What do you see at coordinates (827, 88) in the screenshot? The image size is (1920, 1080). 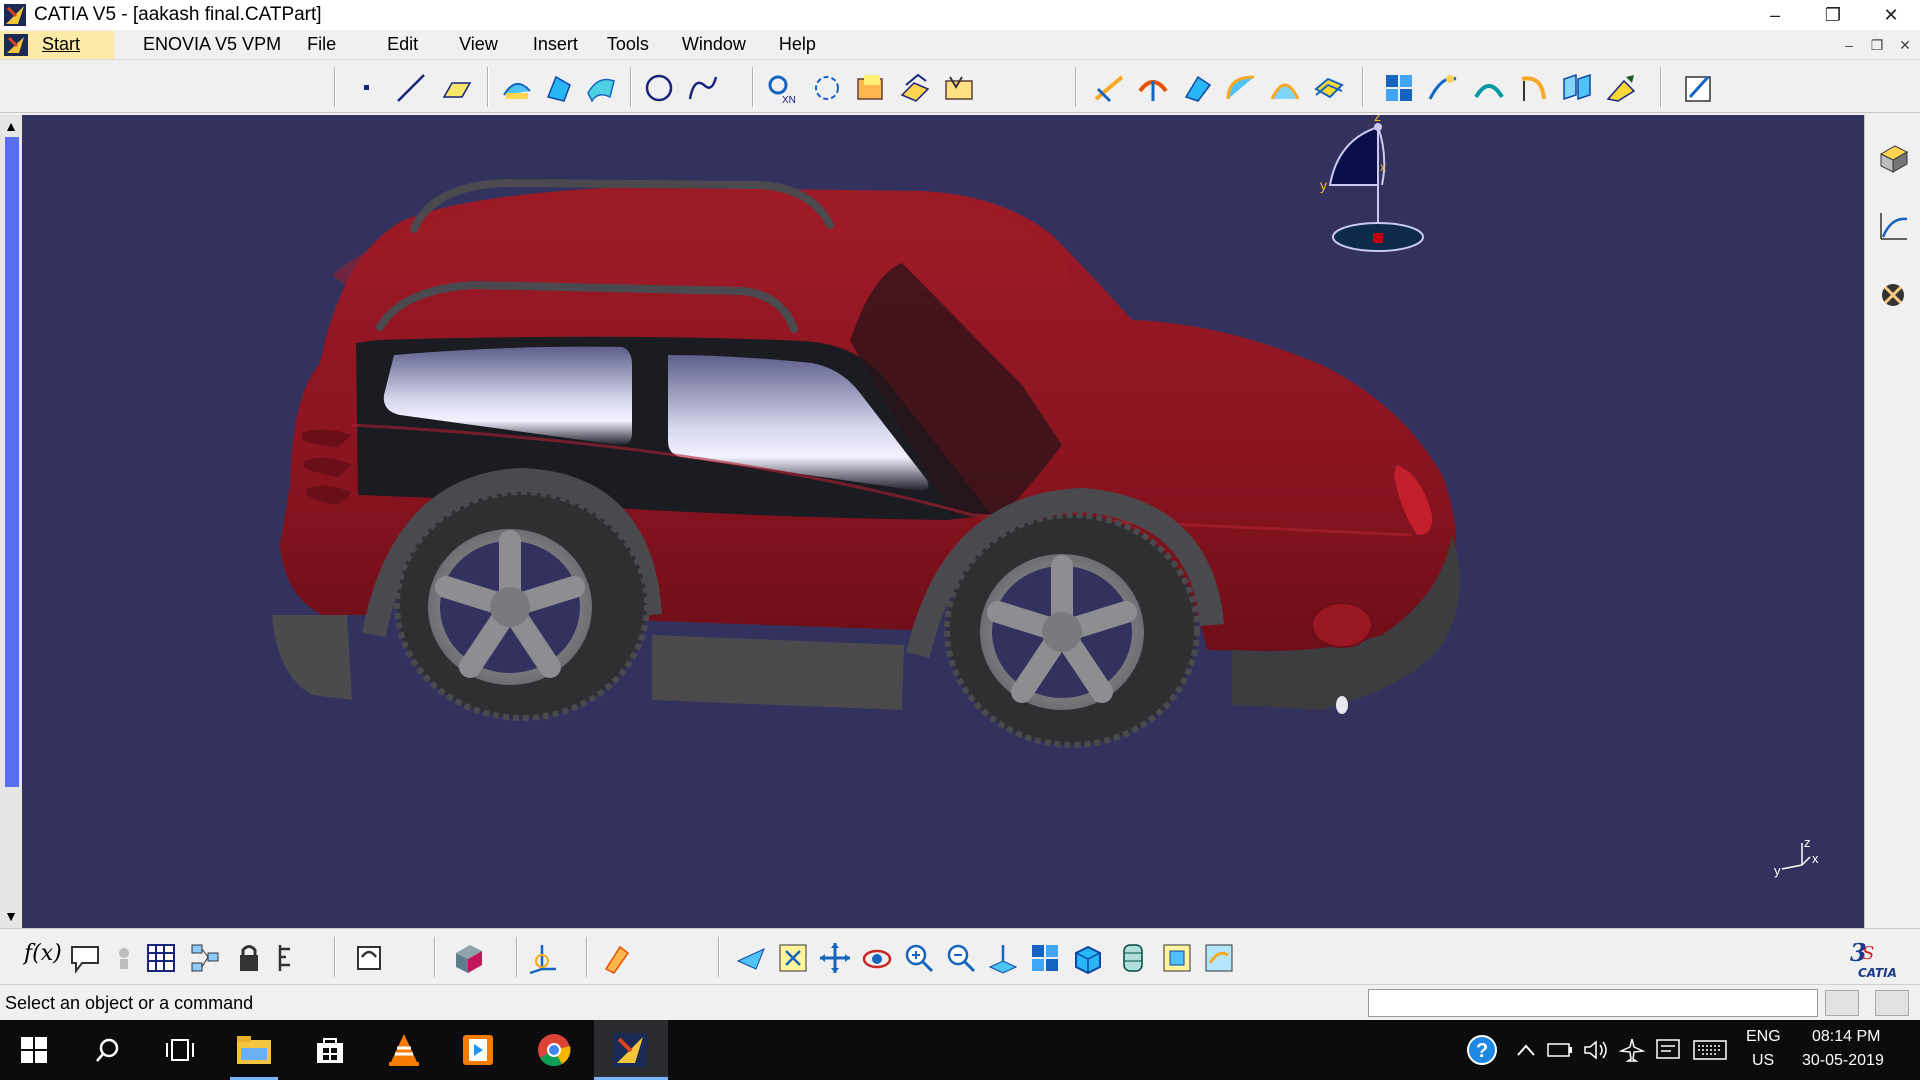 I see `circular-pattern-icon` at bounding box center [827, 88].